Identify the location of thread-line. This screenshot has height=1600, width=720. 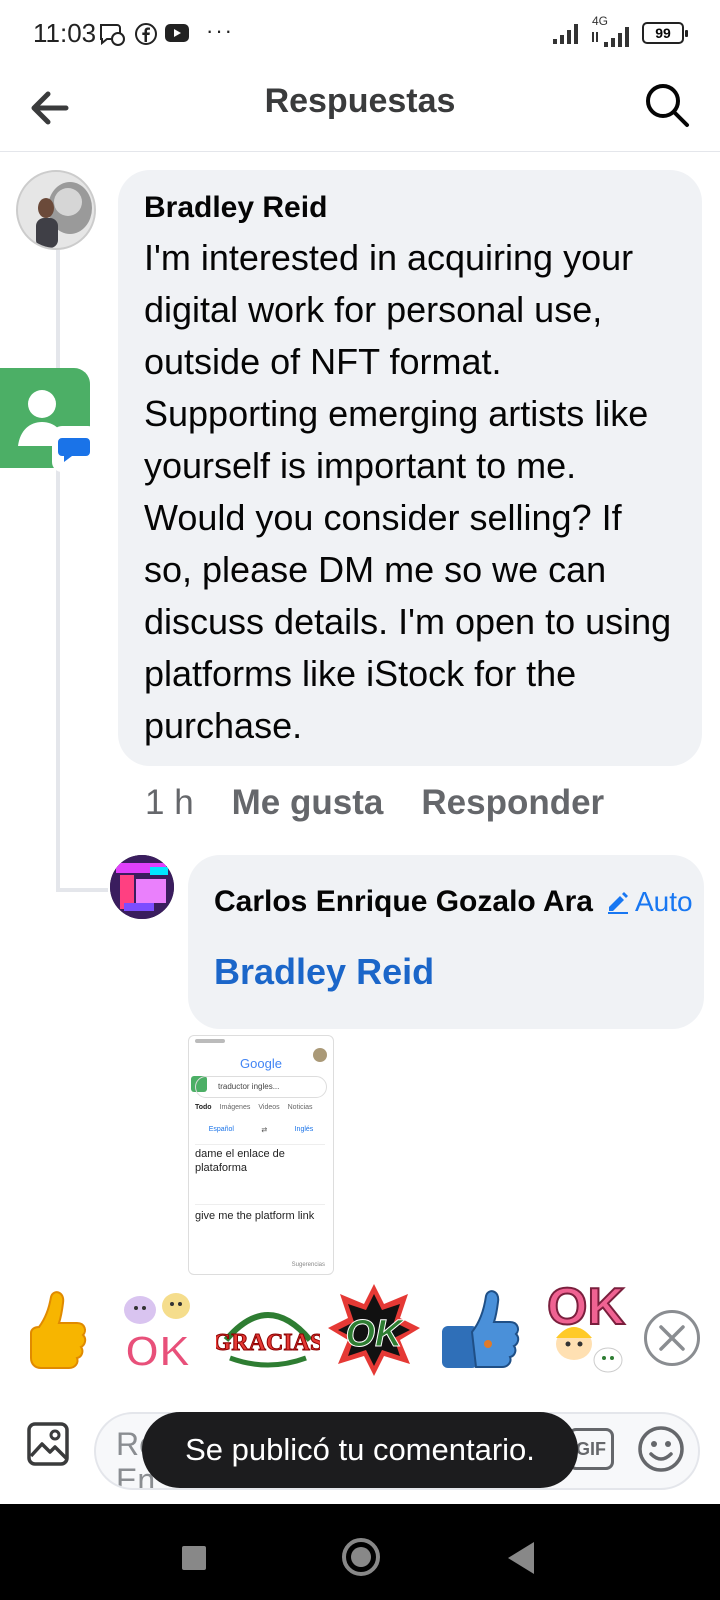
(58, 571).